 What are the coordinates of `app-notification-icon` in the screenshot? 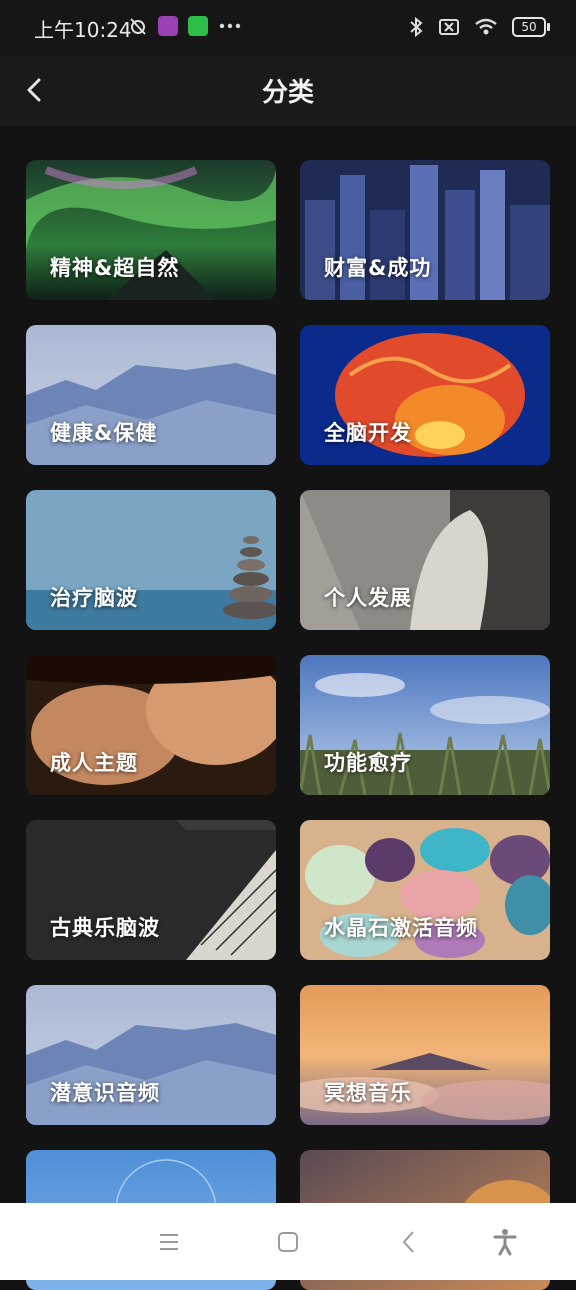 It's located at (168, 26).